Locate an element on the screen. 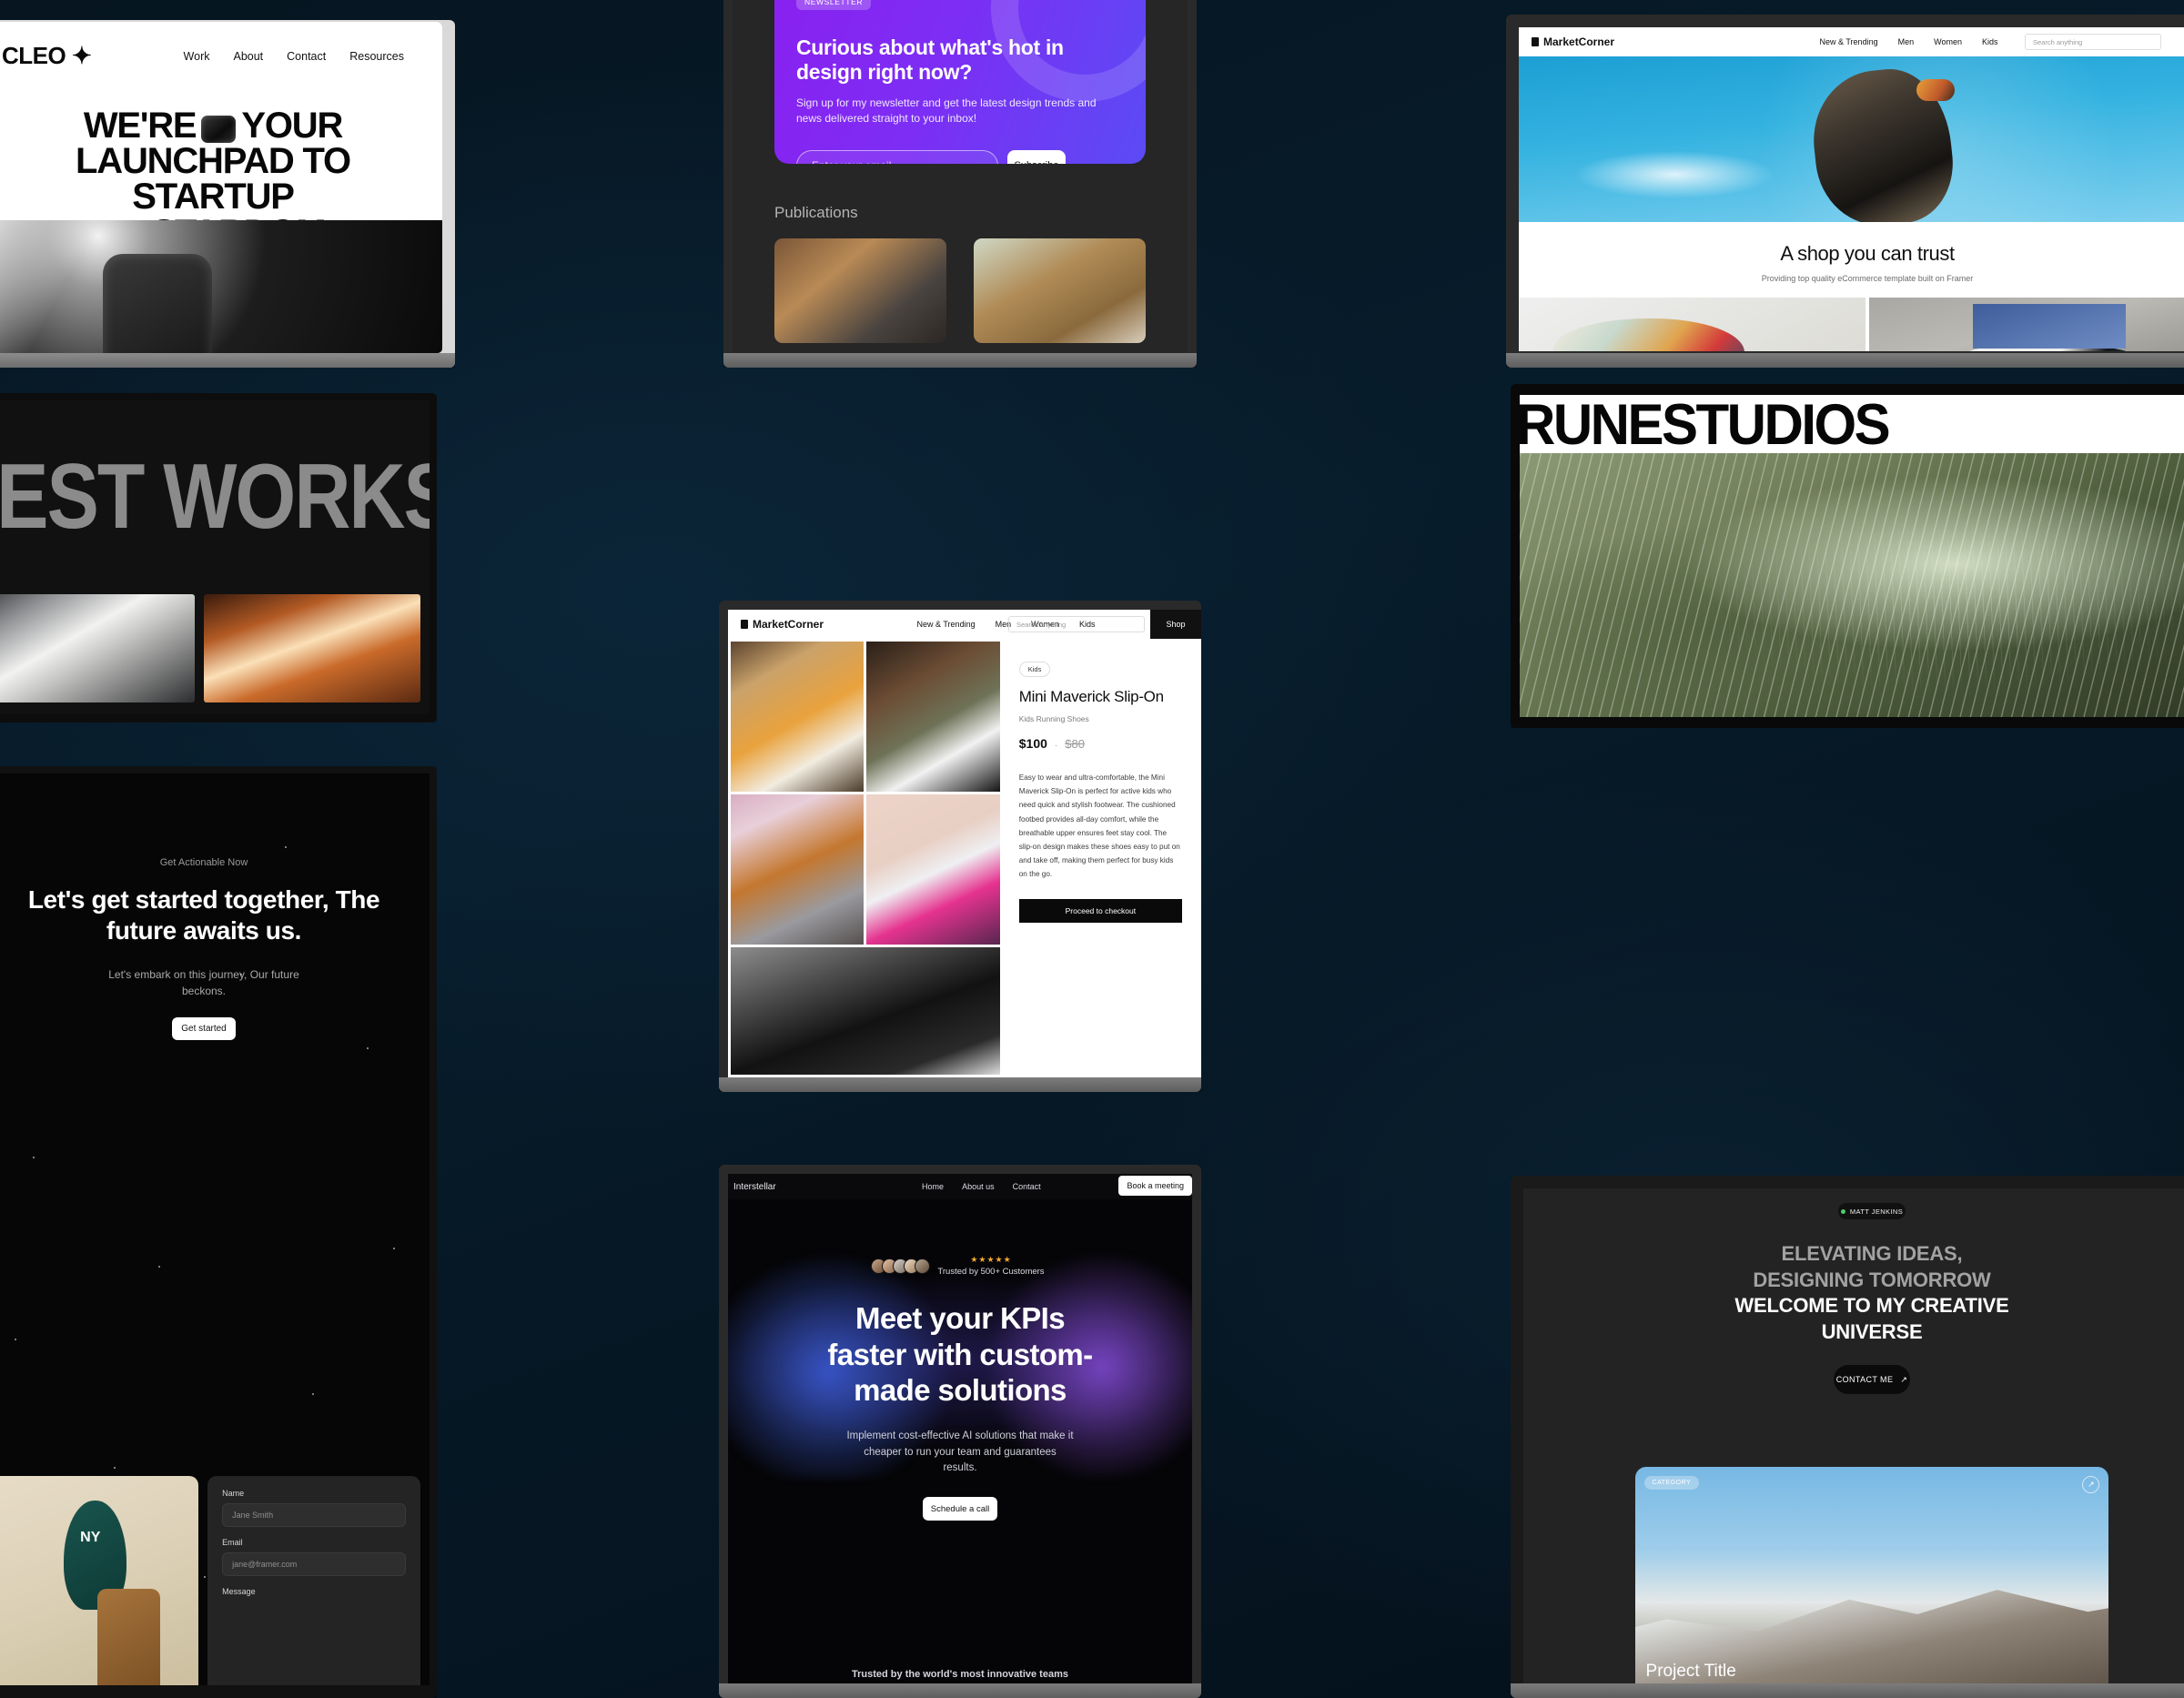  message-label: Message is located at coordinates (239, 1591).